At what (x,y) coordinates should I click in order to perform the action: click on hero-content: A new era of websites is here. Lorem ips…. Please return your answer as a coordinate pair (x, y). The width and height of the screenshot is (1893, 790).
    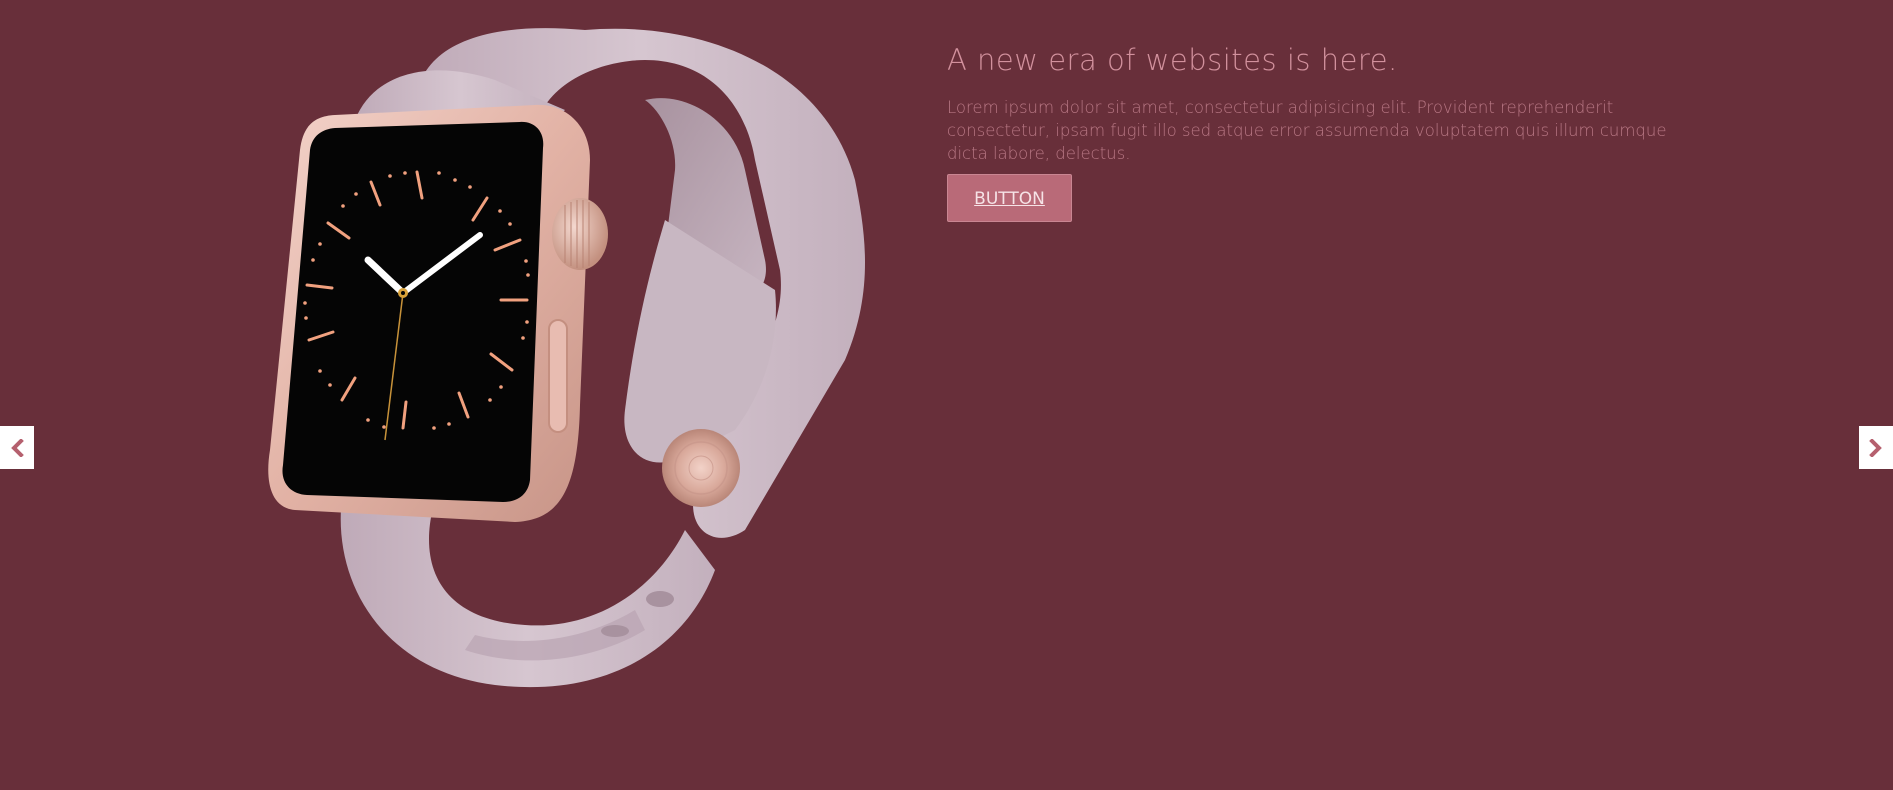
    Looking at the image, I should click on (1314, 131).